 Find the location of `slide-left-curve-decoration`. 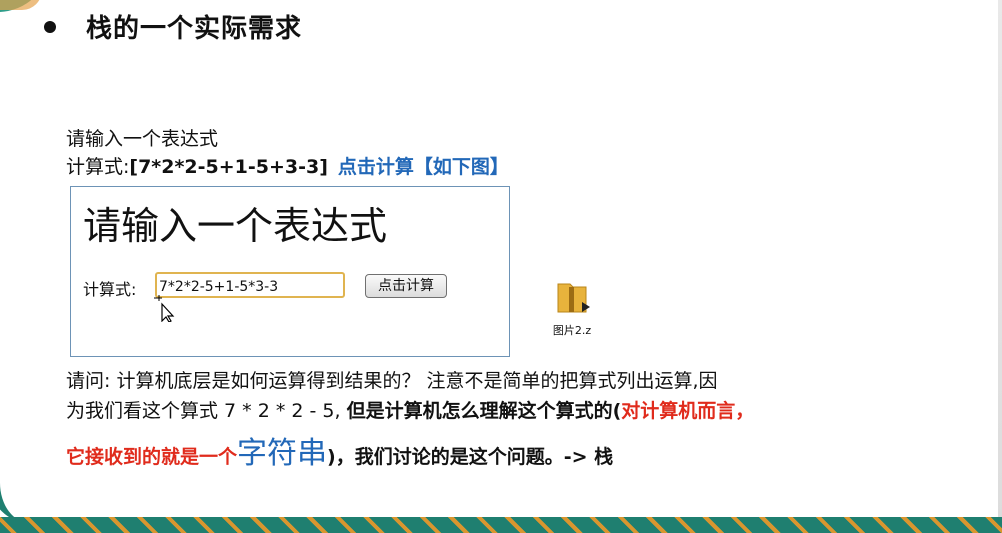

slide-left-curve-decoration is located at coordinates (20, 483).